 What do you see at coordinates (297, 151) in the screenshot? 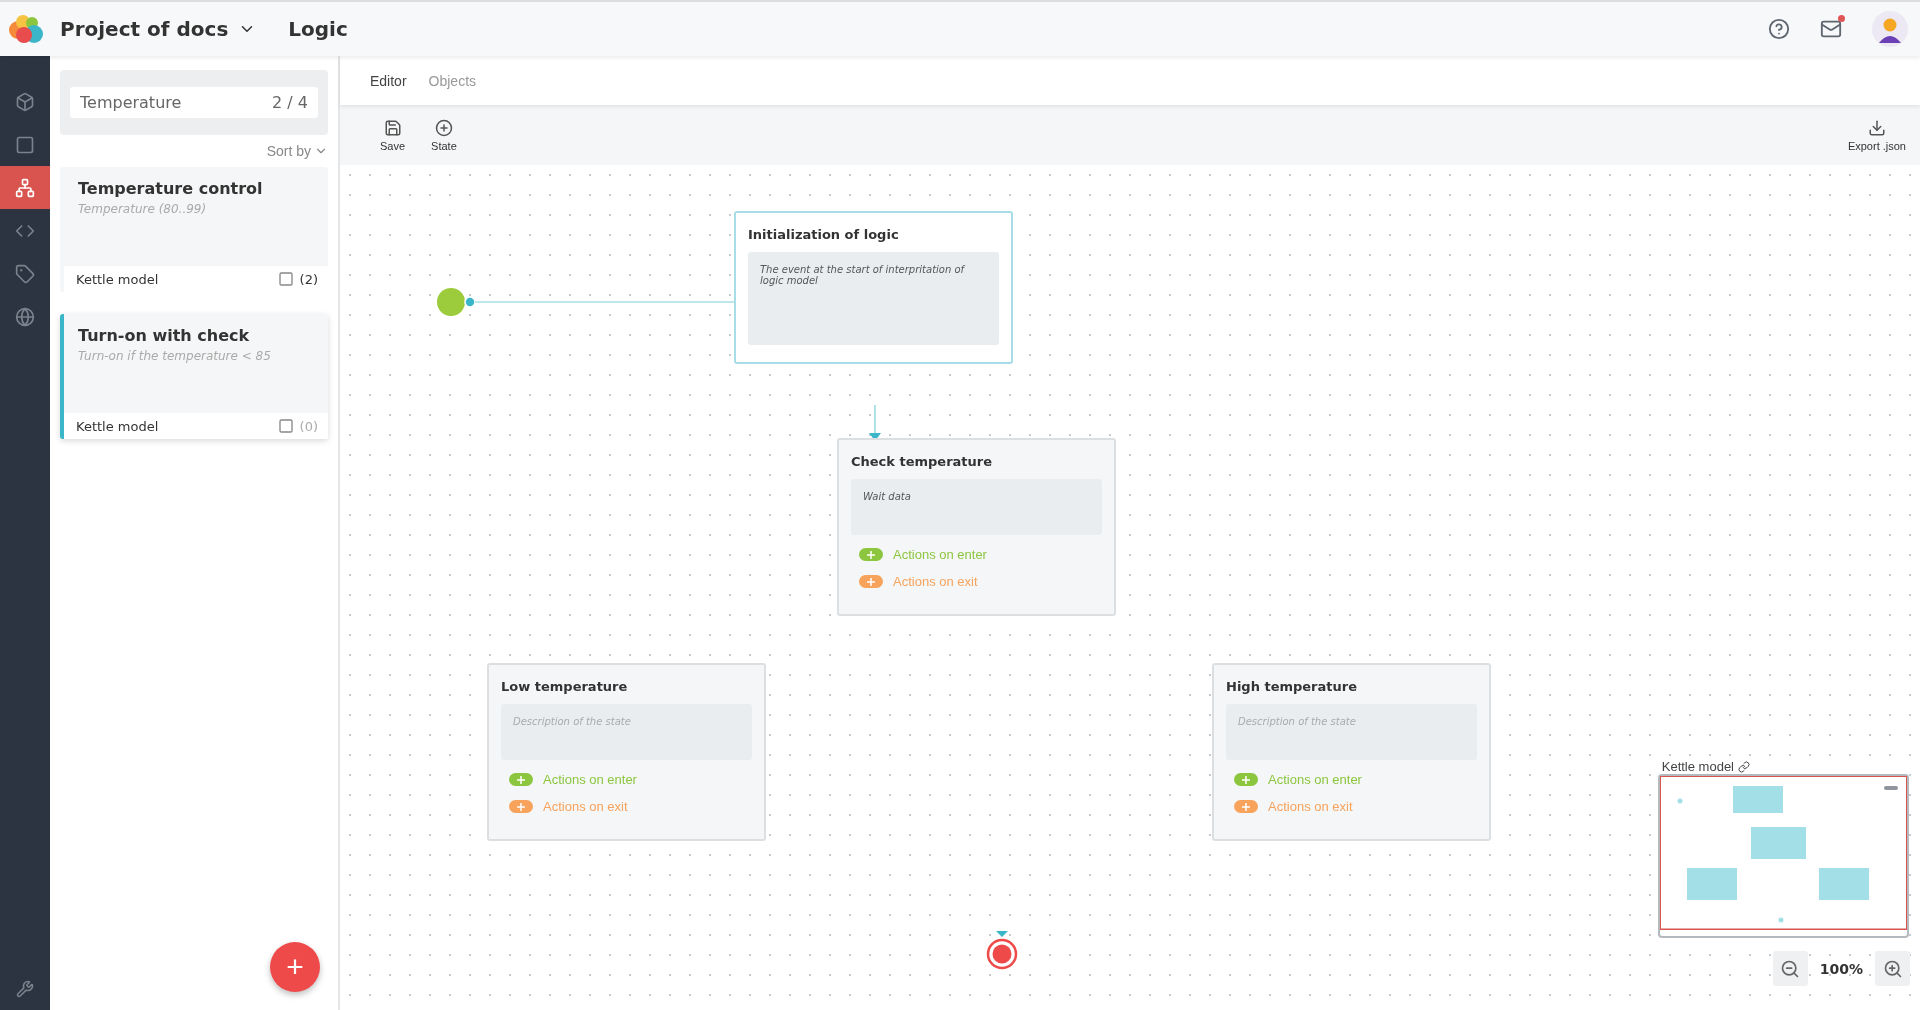
I see `sort-button: Sort by` at bounding box center [297, 151].